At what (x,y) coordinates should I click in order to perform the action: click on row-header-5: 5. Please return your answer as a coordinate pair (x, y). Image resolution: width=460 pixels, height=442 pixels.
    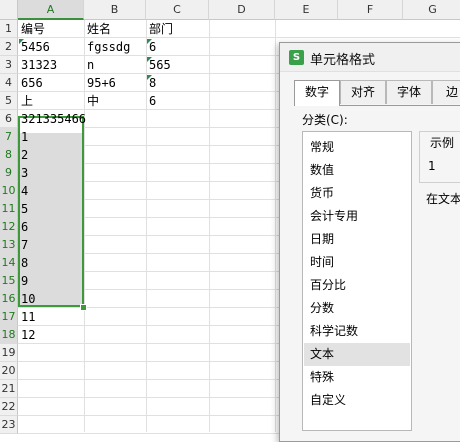
    Looking at the image, I should click on (9, 101).